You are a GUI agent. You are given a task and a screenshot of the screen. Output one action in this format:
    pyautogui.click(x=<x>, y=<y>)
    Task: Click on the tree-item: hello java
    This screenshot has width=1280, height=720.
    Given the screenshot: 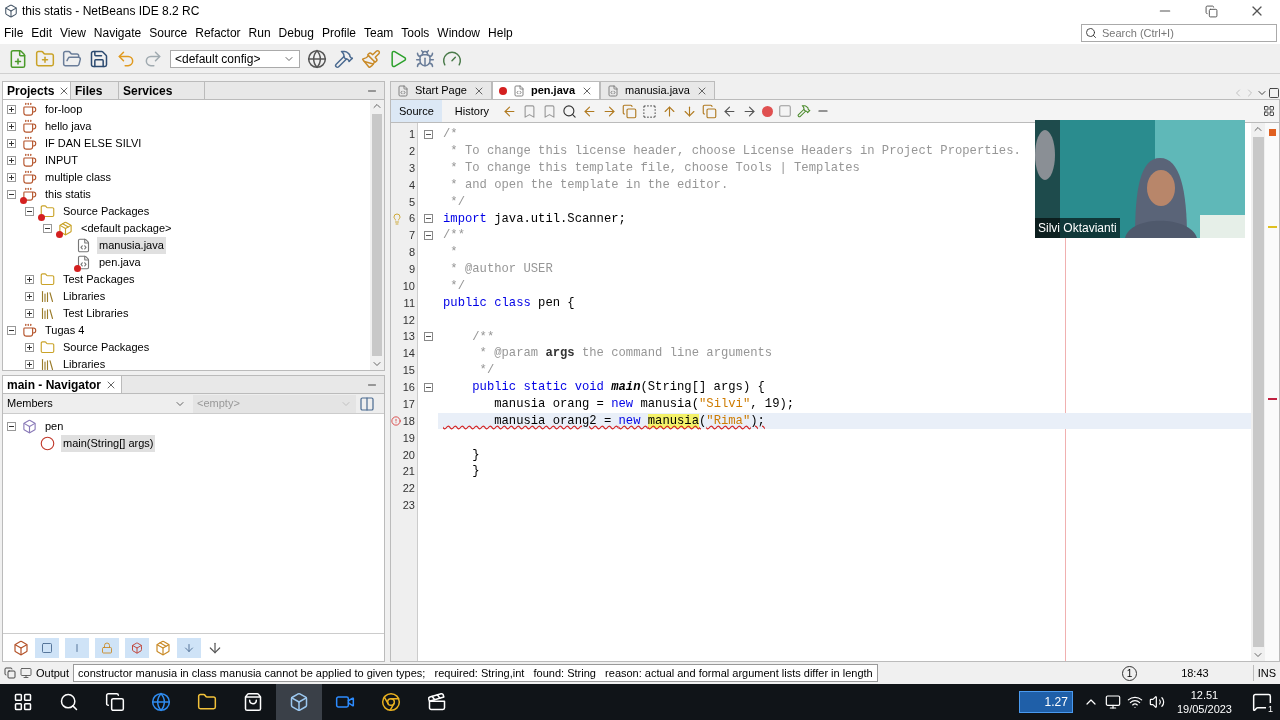 What is the action you would take?
    pyautogui.click(x=68, y=126)
    